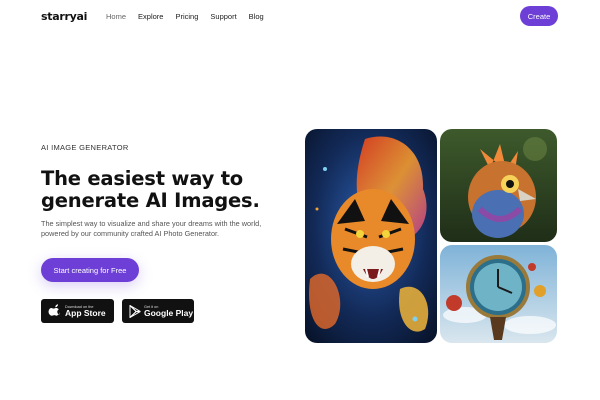 The height and width of the screenshot is (400, 600). Describe the element at coordinates (539, 16) in the screenshot. I see `create-button: Create` at that location.